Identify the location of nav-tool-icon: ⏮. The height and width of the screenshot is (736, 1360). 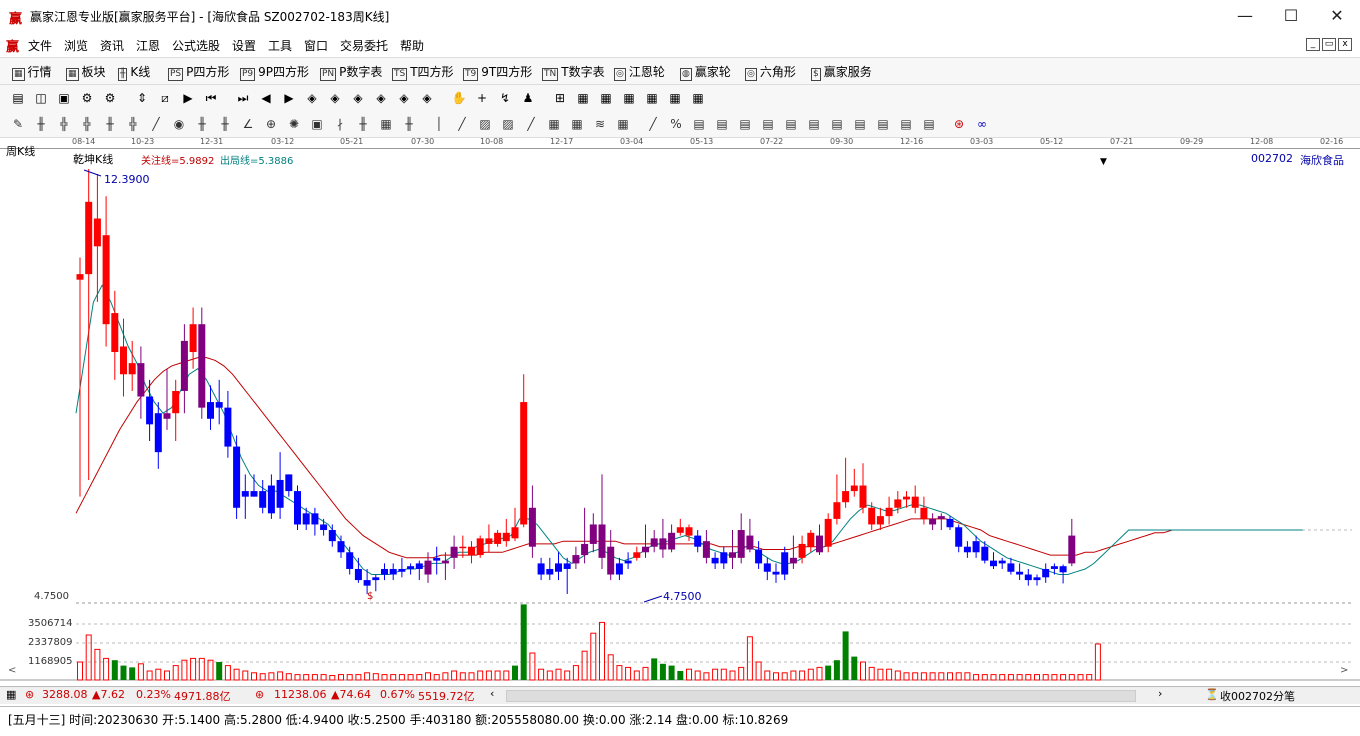
(211, 98).